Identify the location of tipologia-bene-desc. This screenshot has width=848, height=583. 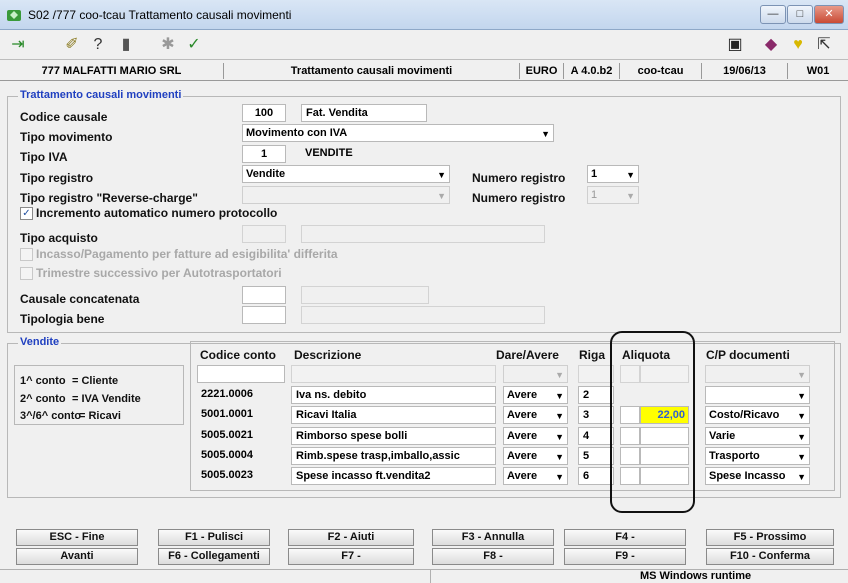
(423, 315).